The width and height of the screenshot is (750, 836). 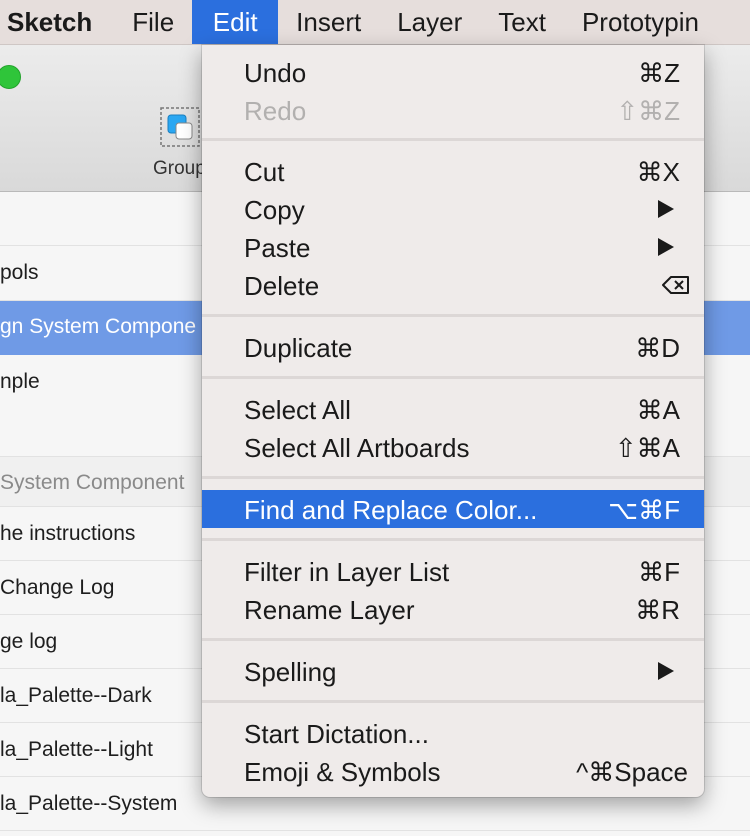 What do you see at coordinates (92, 482) in the screenshot?
I see `section-header-label: System Component` at bounding box center [92, 482].